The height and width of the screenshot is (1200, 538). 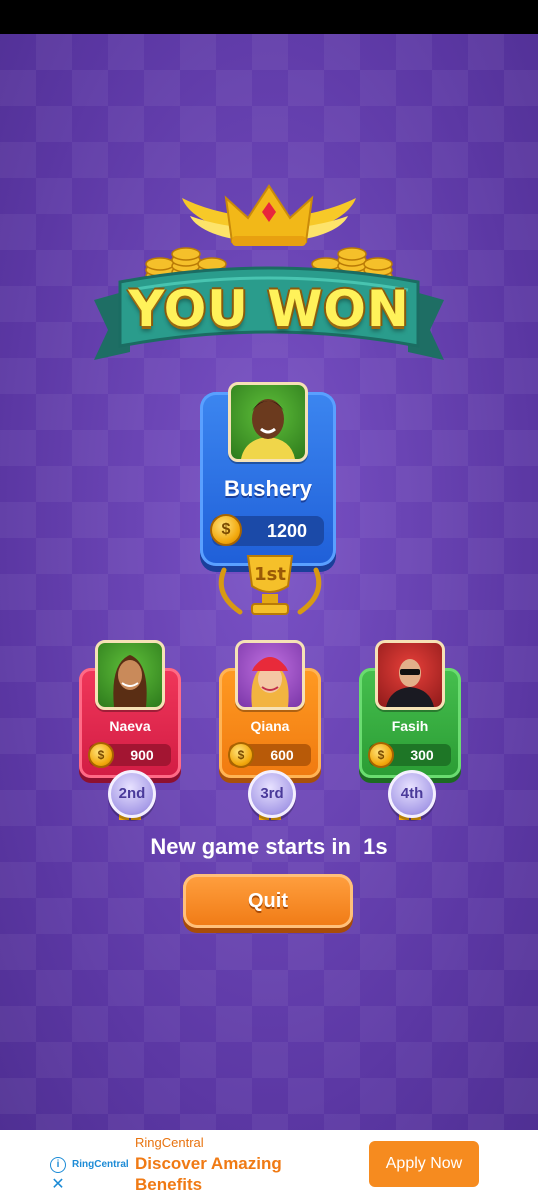 I want to click on player-score-pill: $ 300, so click(x=409, y=755).